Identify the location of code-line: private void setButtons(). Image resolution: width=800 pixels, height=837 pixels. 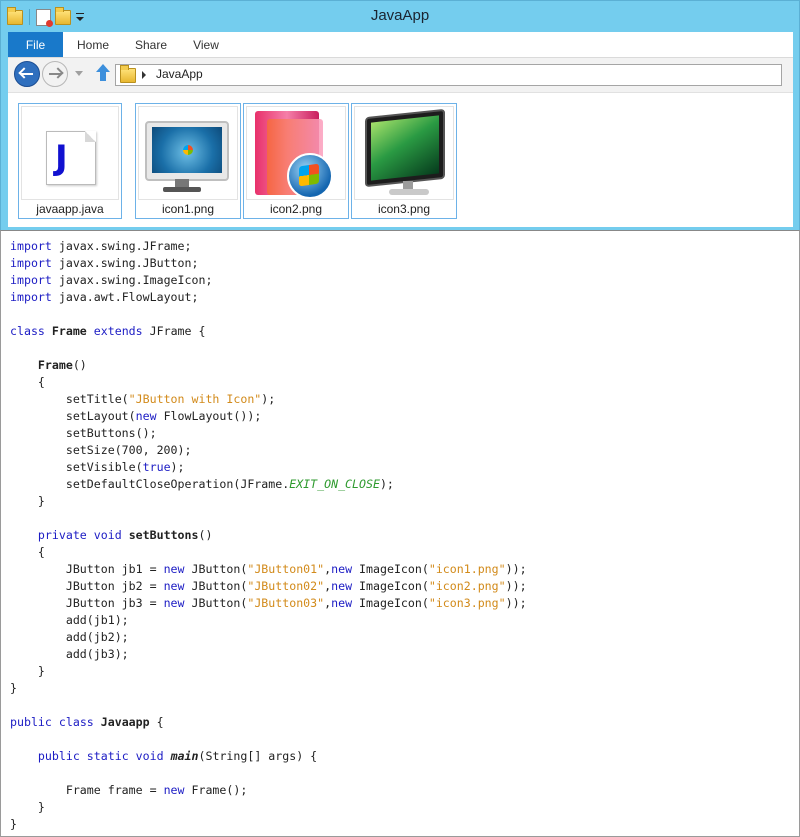
(268, 535).